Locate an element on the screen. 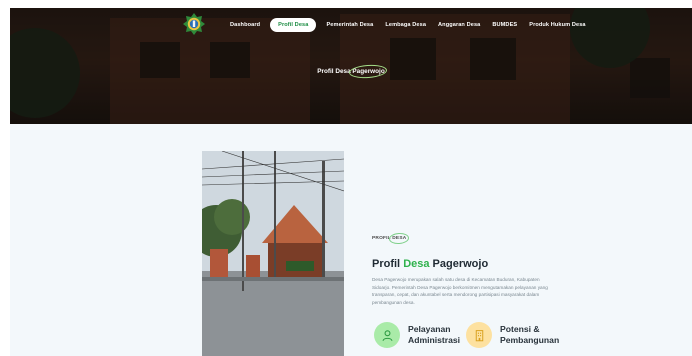 Image resolution: width=692 pixels, height=356 pixels. hero-title: Profil Desa Pagerwojo is located at coordinates (351, 71).